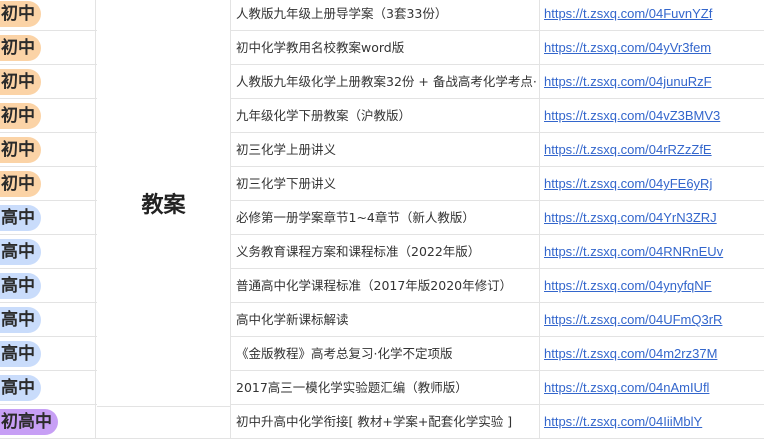  Describe the element at coordinates (385, 353) in the screenshot. I see `resource-title: 《金版教程》高考总复习·化学不定项版` at that location.